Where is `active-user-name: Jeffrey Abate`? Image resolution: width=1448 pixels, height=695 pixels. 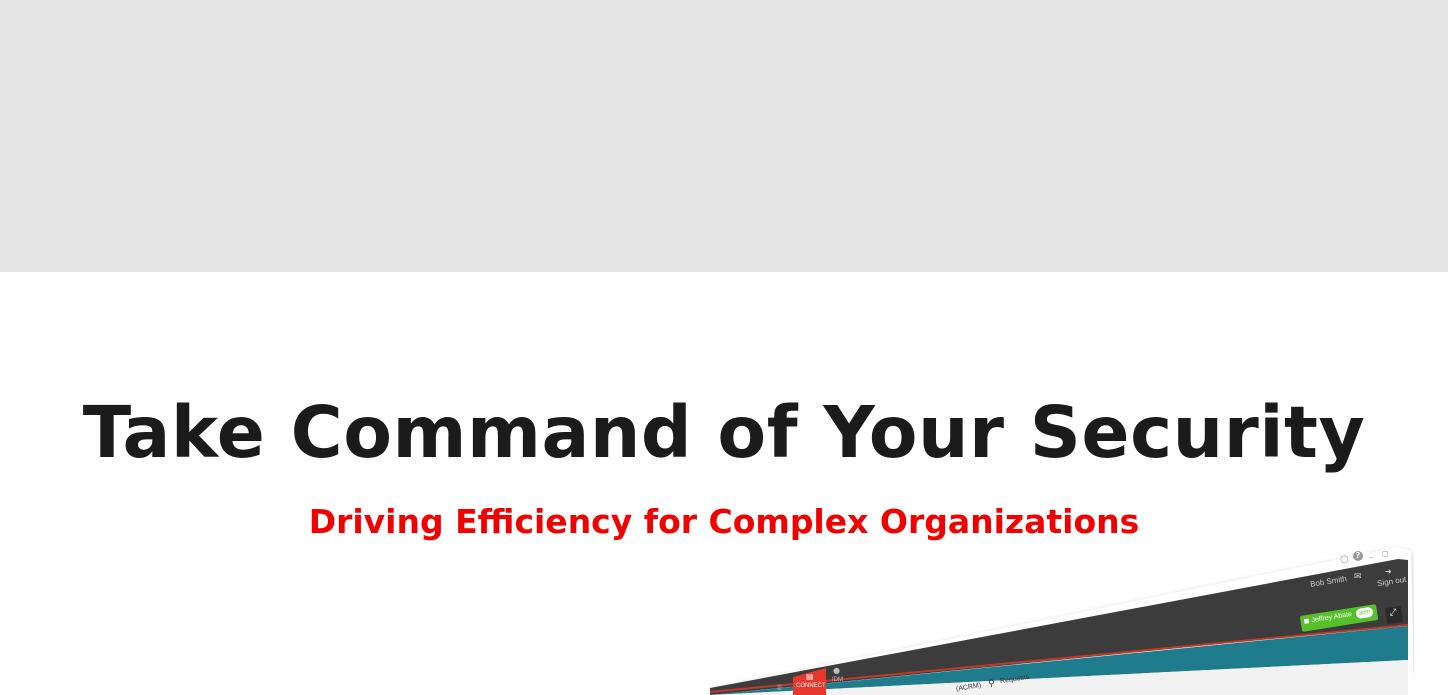
active-user-name: Jeffrey Abate is located at coordinates (1332, 617).